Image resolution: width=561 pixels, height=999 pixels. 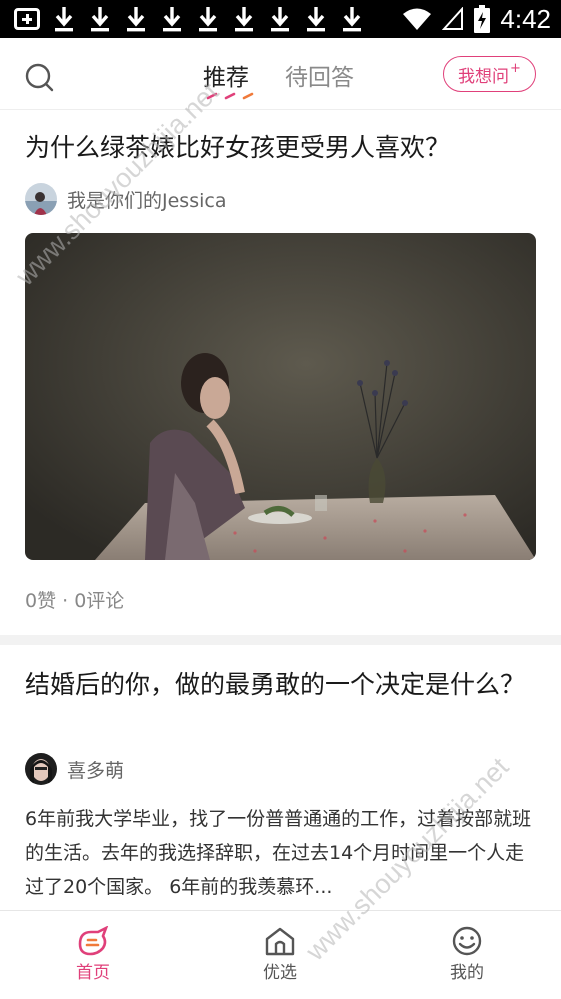 I want to click on tab-recommend: 推荐, so click(x=226, y=75).